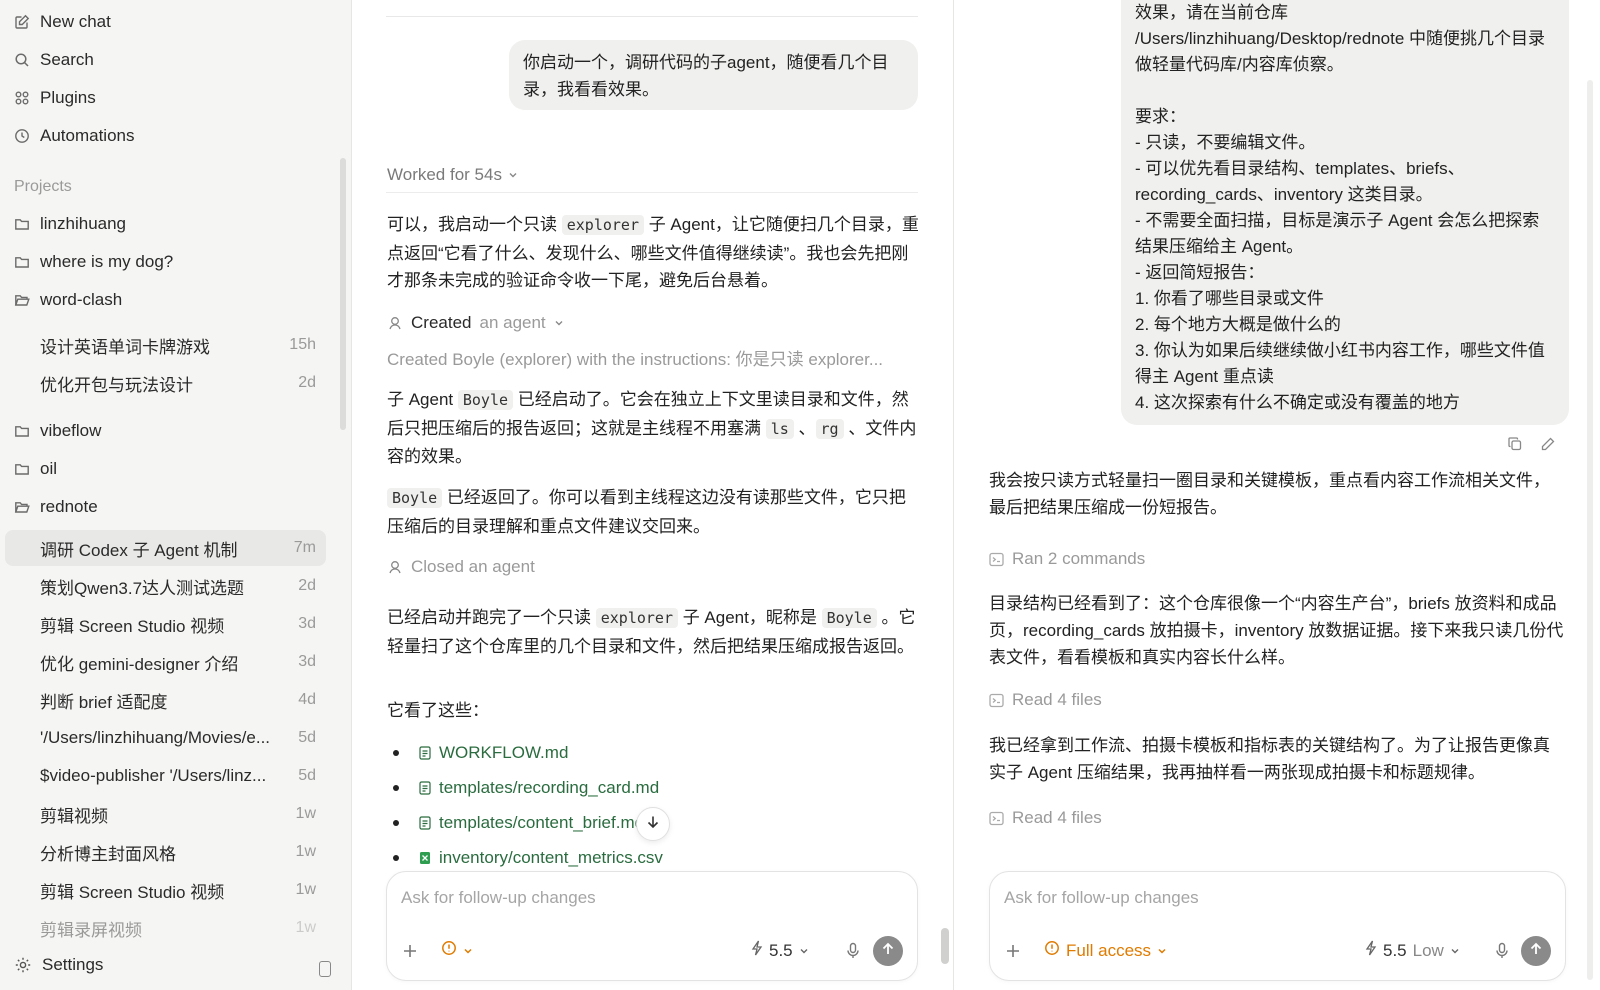 This screenshot has width=1600, height=990. Describe the element at coordinates (165, 928) in the screenshot. I see `thread-item: 剪辑录屏视频 1w` at that location.